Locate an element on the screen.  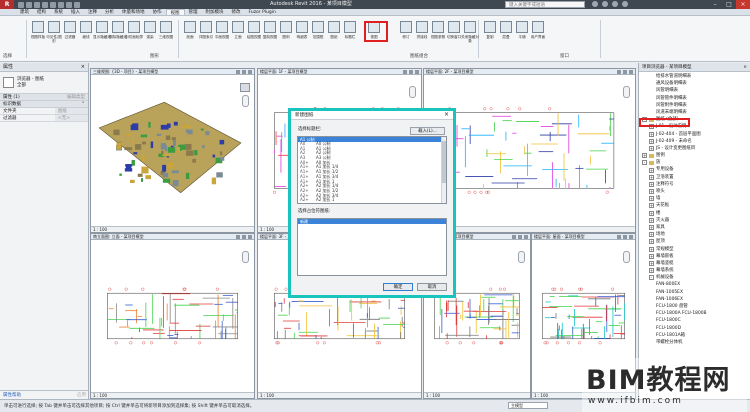
browser-tree-item: 风管附件明细表 is located at coordinates (694, 105).